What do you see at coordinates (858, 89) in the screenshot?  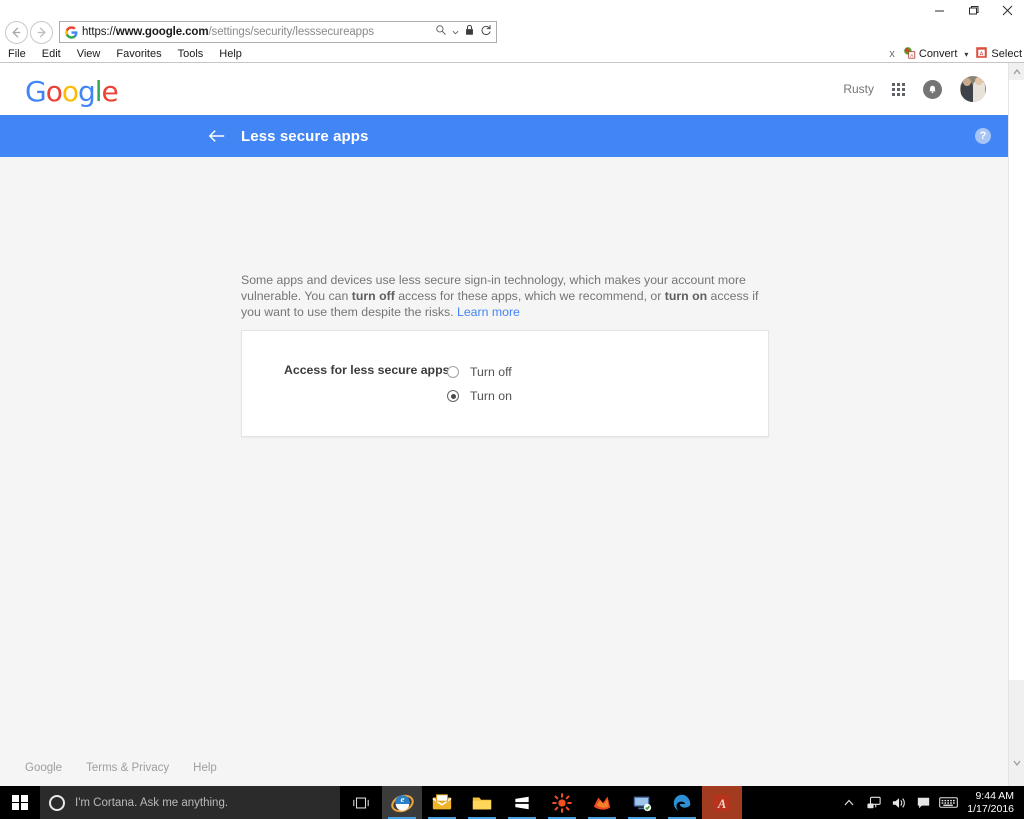 I see `user-name: Rusty` at bounding box center [858, 89].